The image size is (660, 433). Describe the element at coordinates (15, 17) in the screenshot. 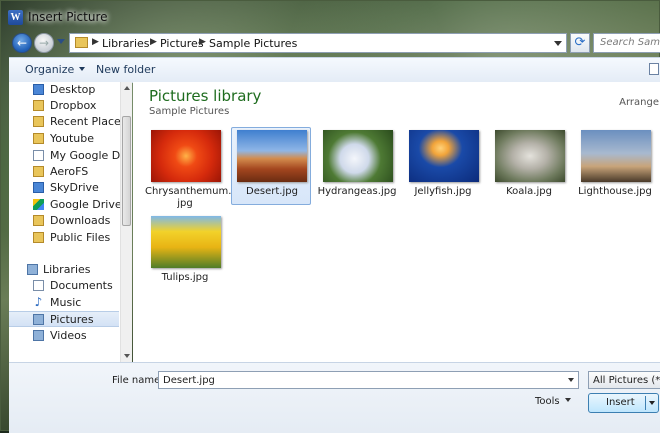

I see `word-app-icon: W` at that location.